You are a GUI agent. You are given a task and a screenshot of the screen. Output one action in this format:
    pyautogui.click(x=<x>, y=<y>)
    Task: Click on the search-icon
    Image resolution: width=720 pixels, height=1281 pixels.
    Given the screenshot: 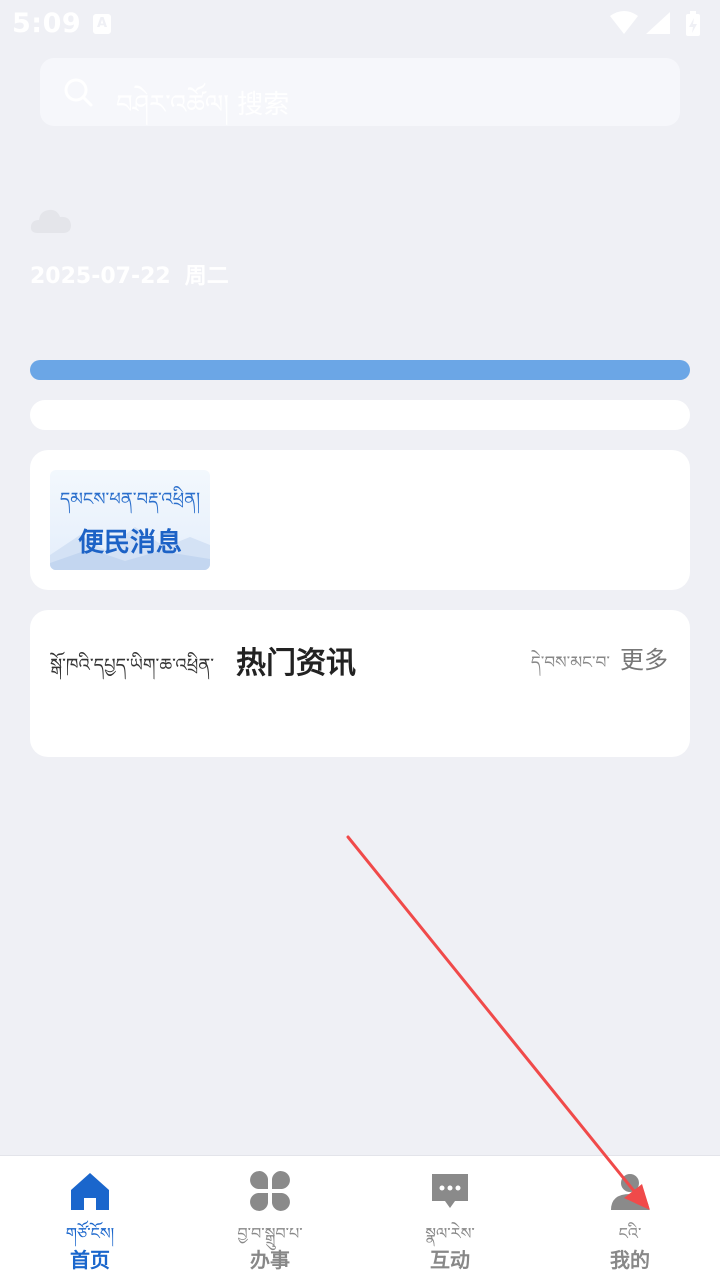 What is the action you would take?
    pyautogui.click(x=78, y=92)
    